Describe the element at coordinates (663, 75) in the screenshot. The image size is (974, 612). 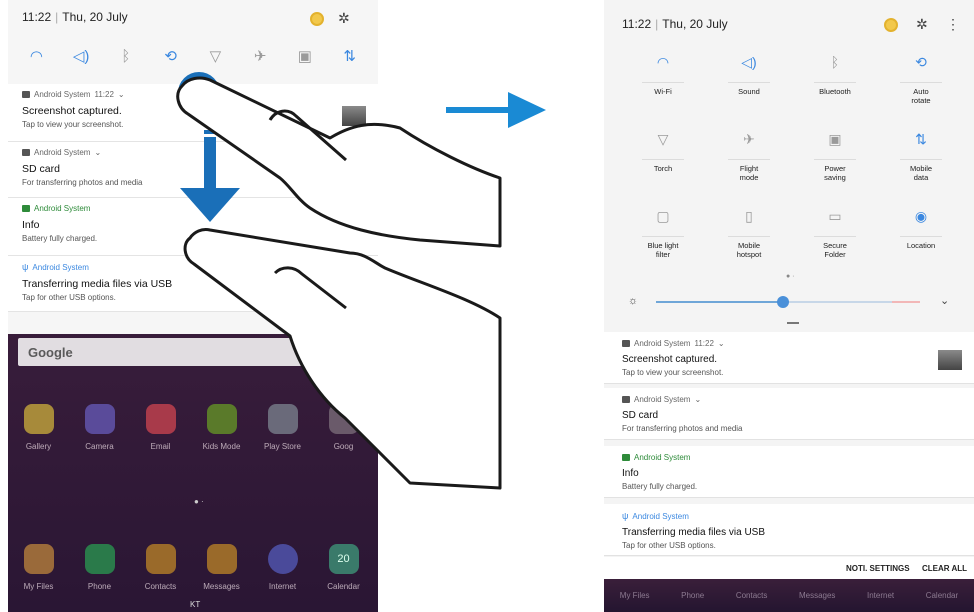
I see `tile-wifi: ◠ Wi-Fi` at that location.